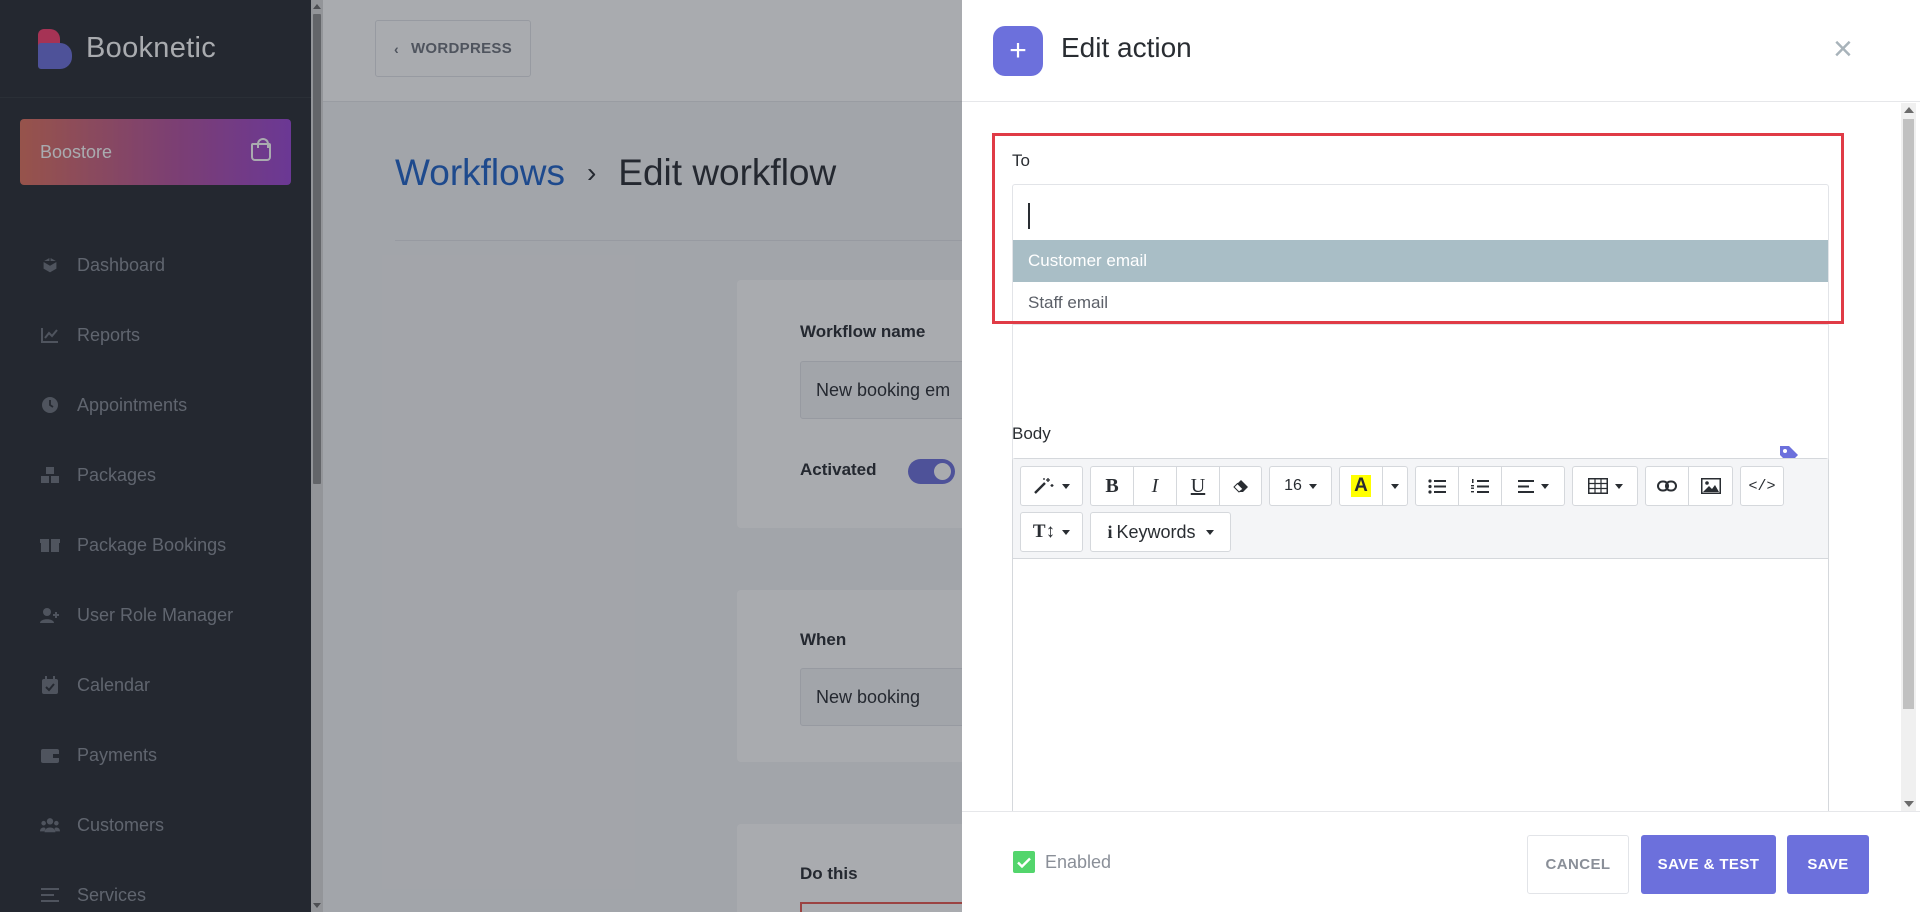 Image resolution: width=1920 pixels, height=912 pixels. I want to click on image-icon, so click(1710, 486).